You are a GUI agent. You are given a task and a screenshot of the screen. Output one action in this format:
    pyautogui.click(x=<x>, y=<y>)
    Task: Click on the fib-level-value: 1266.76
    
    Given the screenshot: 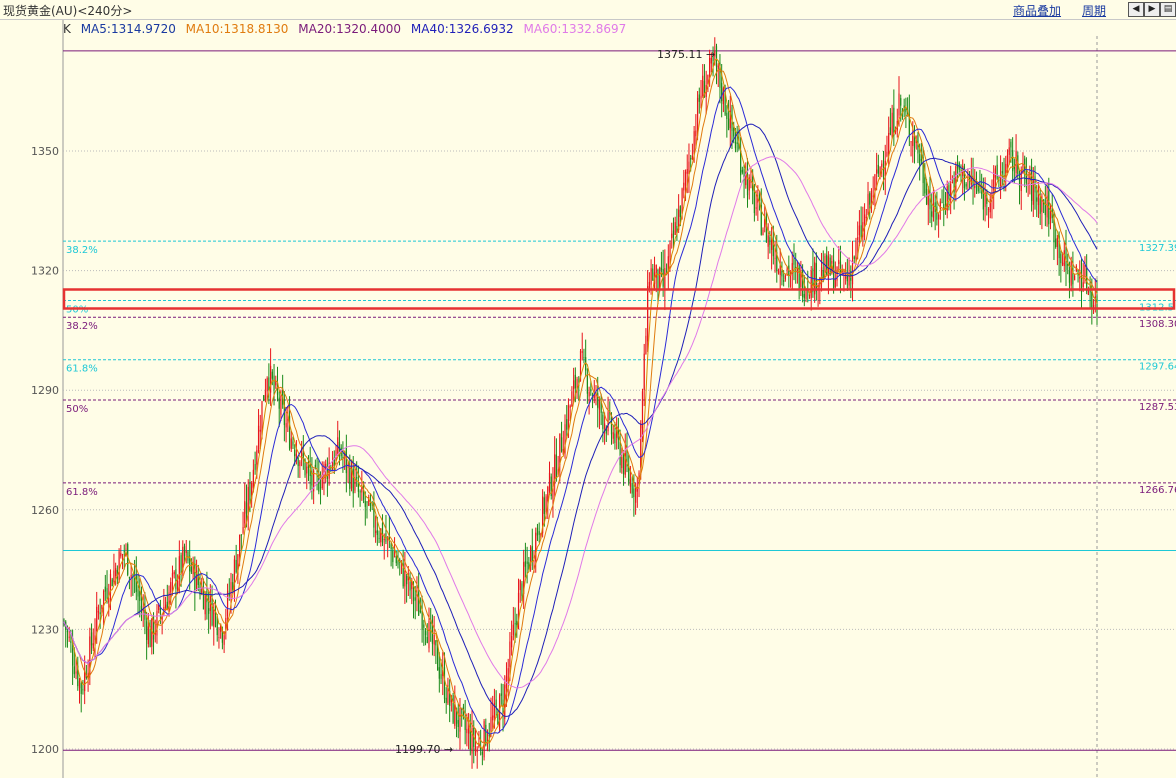 What is the action you would take?
    pyautogui.click(x=1157, y=490)
    